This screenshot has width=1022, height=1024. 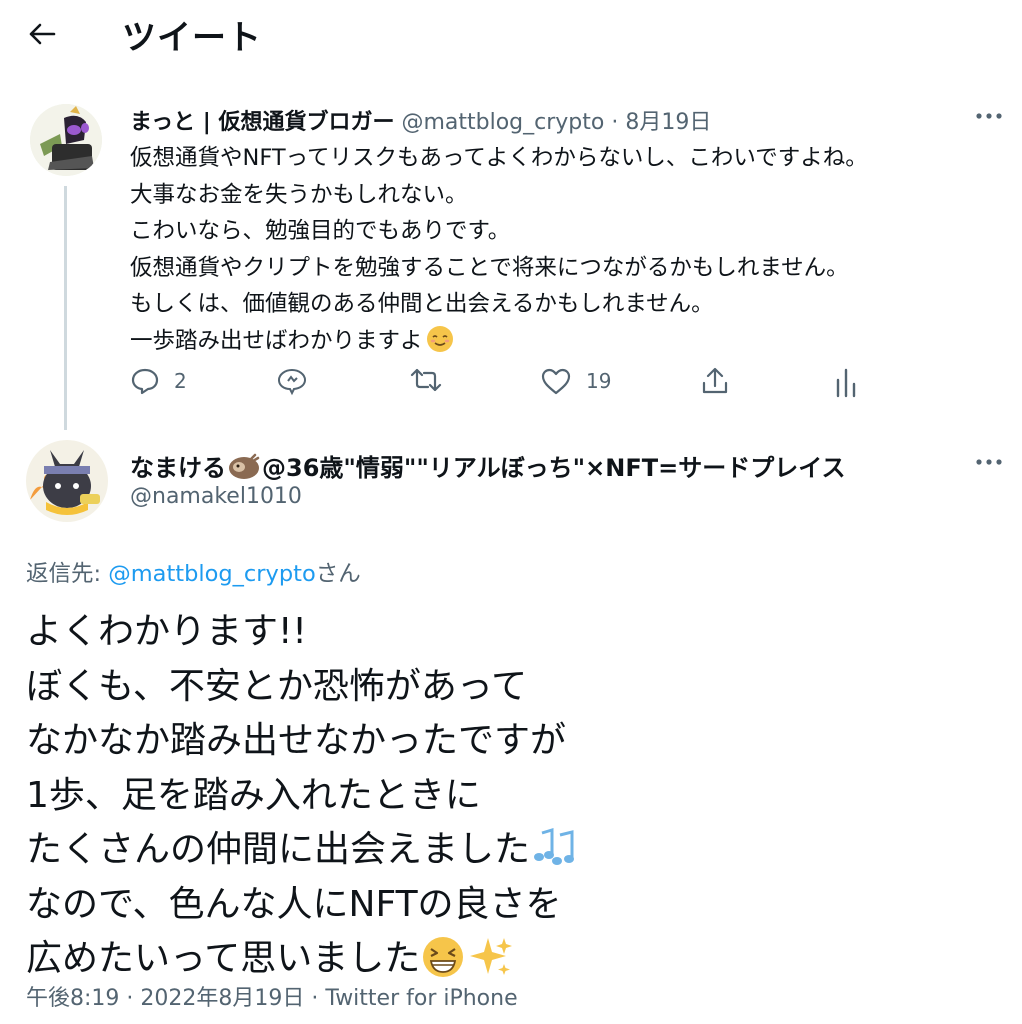 I want to click on tweet-line: もしくは、価値観のある仲間と出会えるかもしれません。, so click(x=422, y=304).